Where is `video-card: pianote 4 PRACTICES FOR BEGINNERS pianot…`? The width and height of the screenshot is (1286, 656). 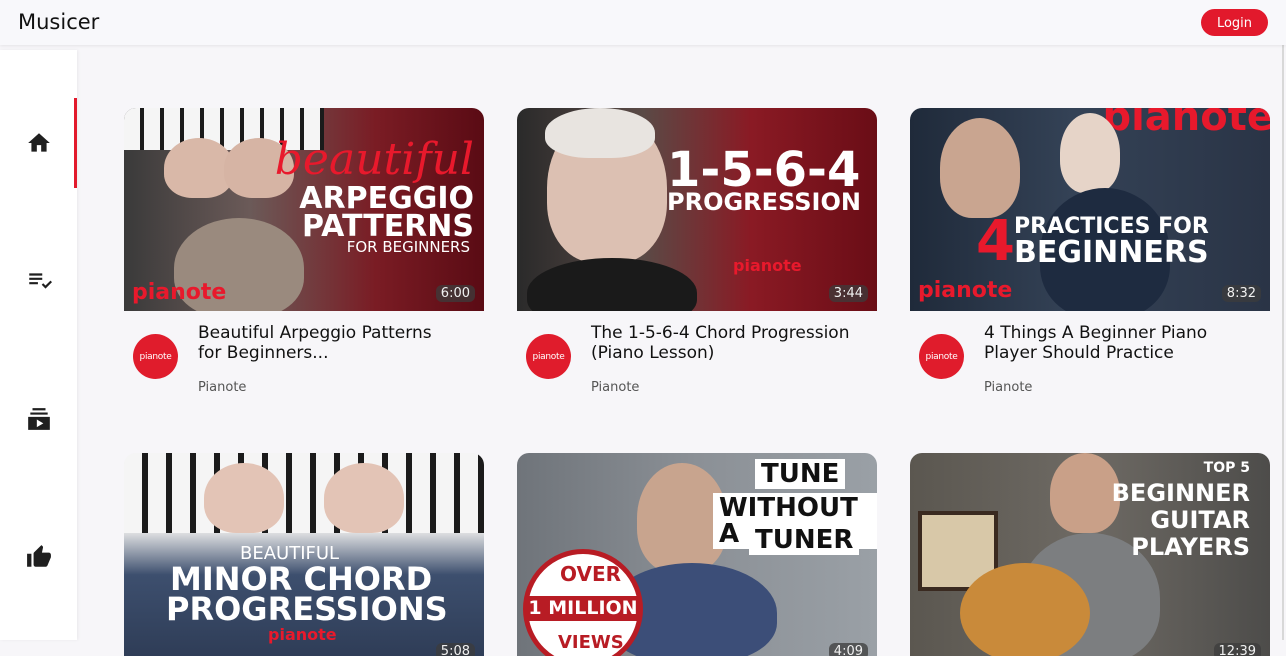 video-card: pianote 4 PRACTICES FOR BEGINNERS pianot… is located at coordinates (1090, 251).